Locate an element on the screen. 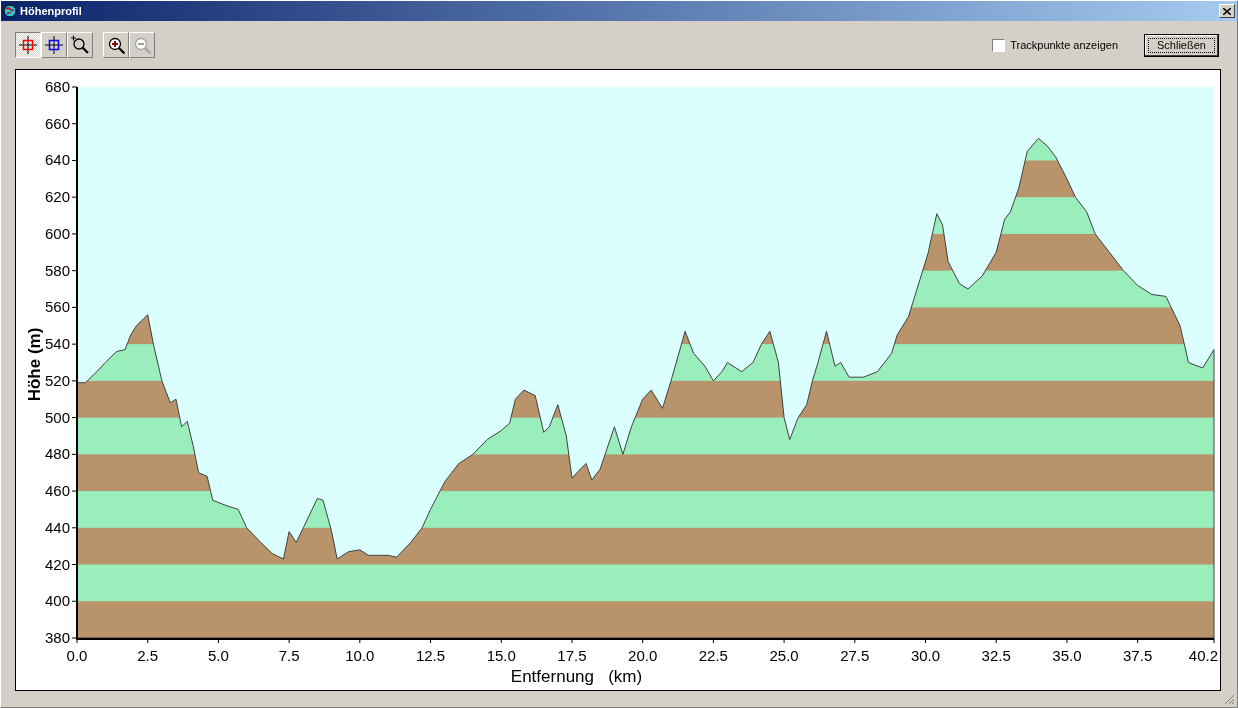 Image resolution: width=1238 pixels, height=708 pixels. close-button is located at coordinates (1227, 11).